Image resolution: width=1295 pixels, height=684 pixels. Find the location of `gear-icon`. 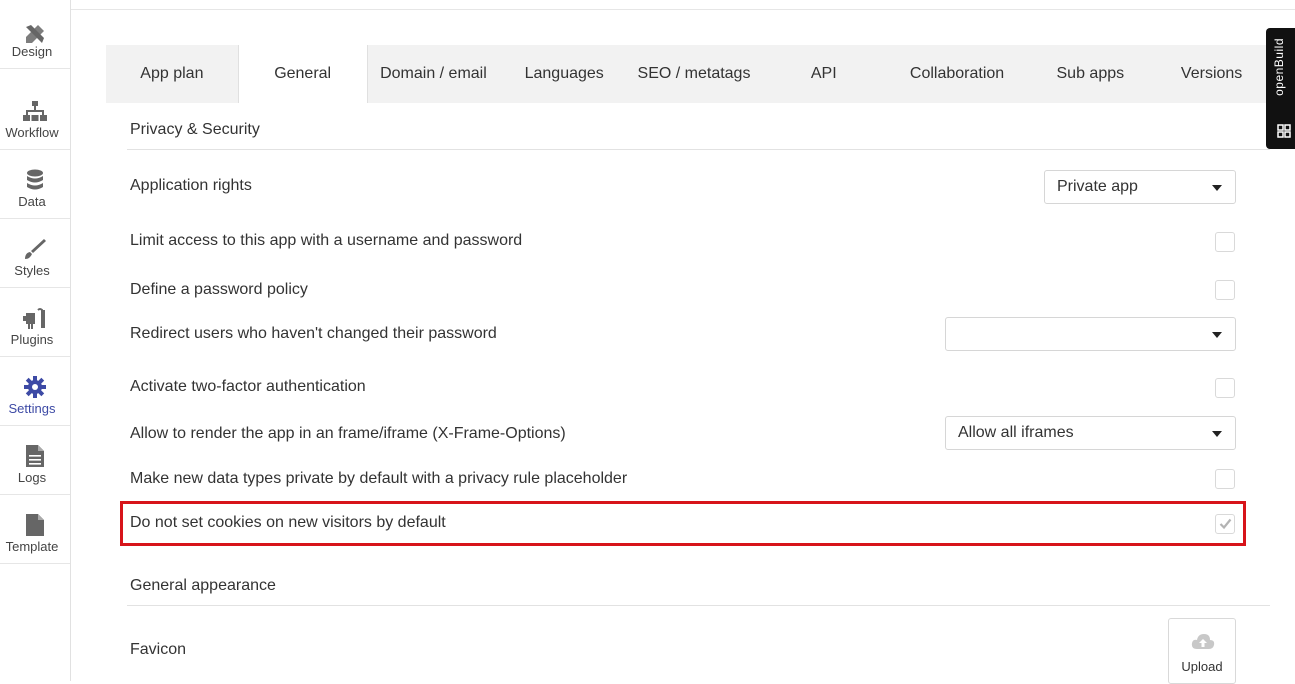

gear-icon is located at coordinates (35, 387).